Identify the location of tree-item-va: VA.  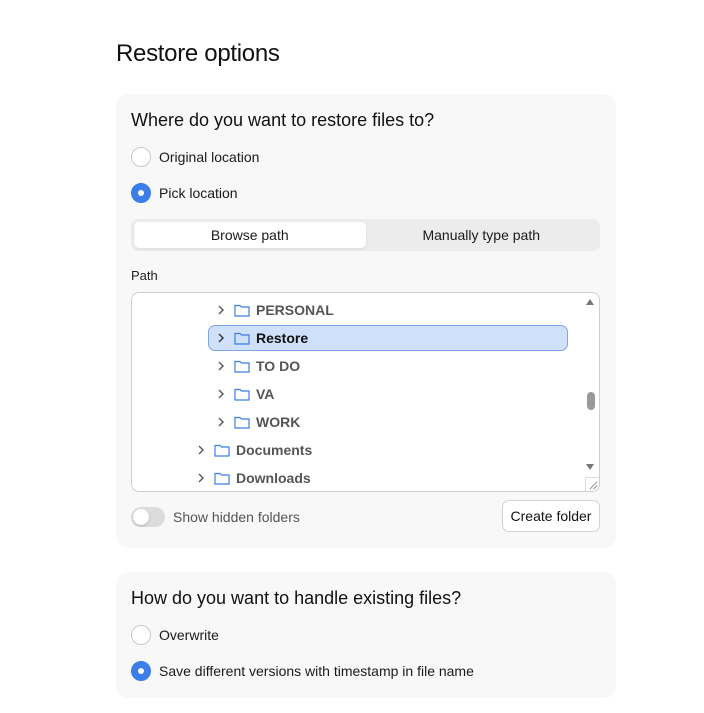
(364, 394).